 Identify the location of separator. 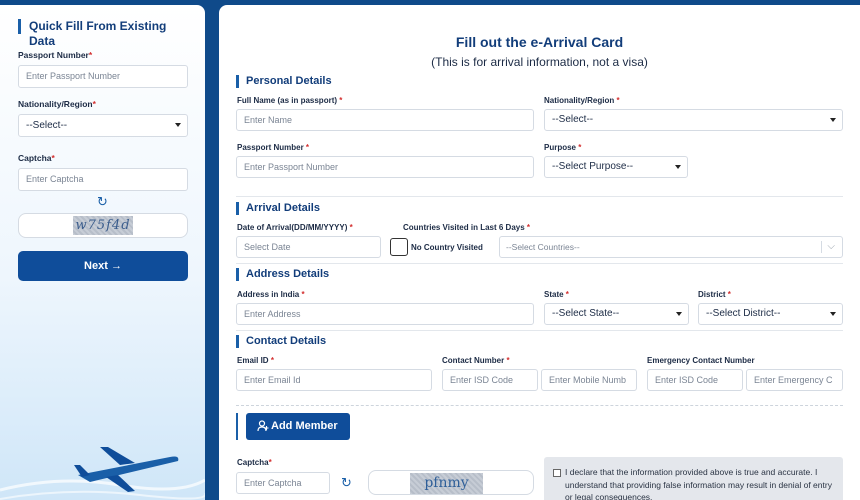
(821, 247).